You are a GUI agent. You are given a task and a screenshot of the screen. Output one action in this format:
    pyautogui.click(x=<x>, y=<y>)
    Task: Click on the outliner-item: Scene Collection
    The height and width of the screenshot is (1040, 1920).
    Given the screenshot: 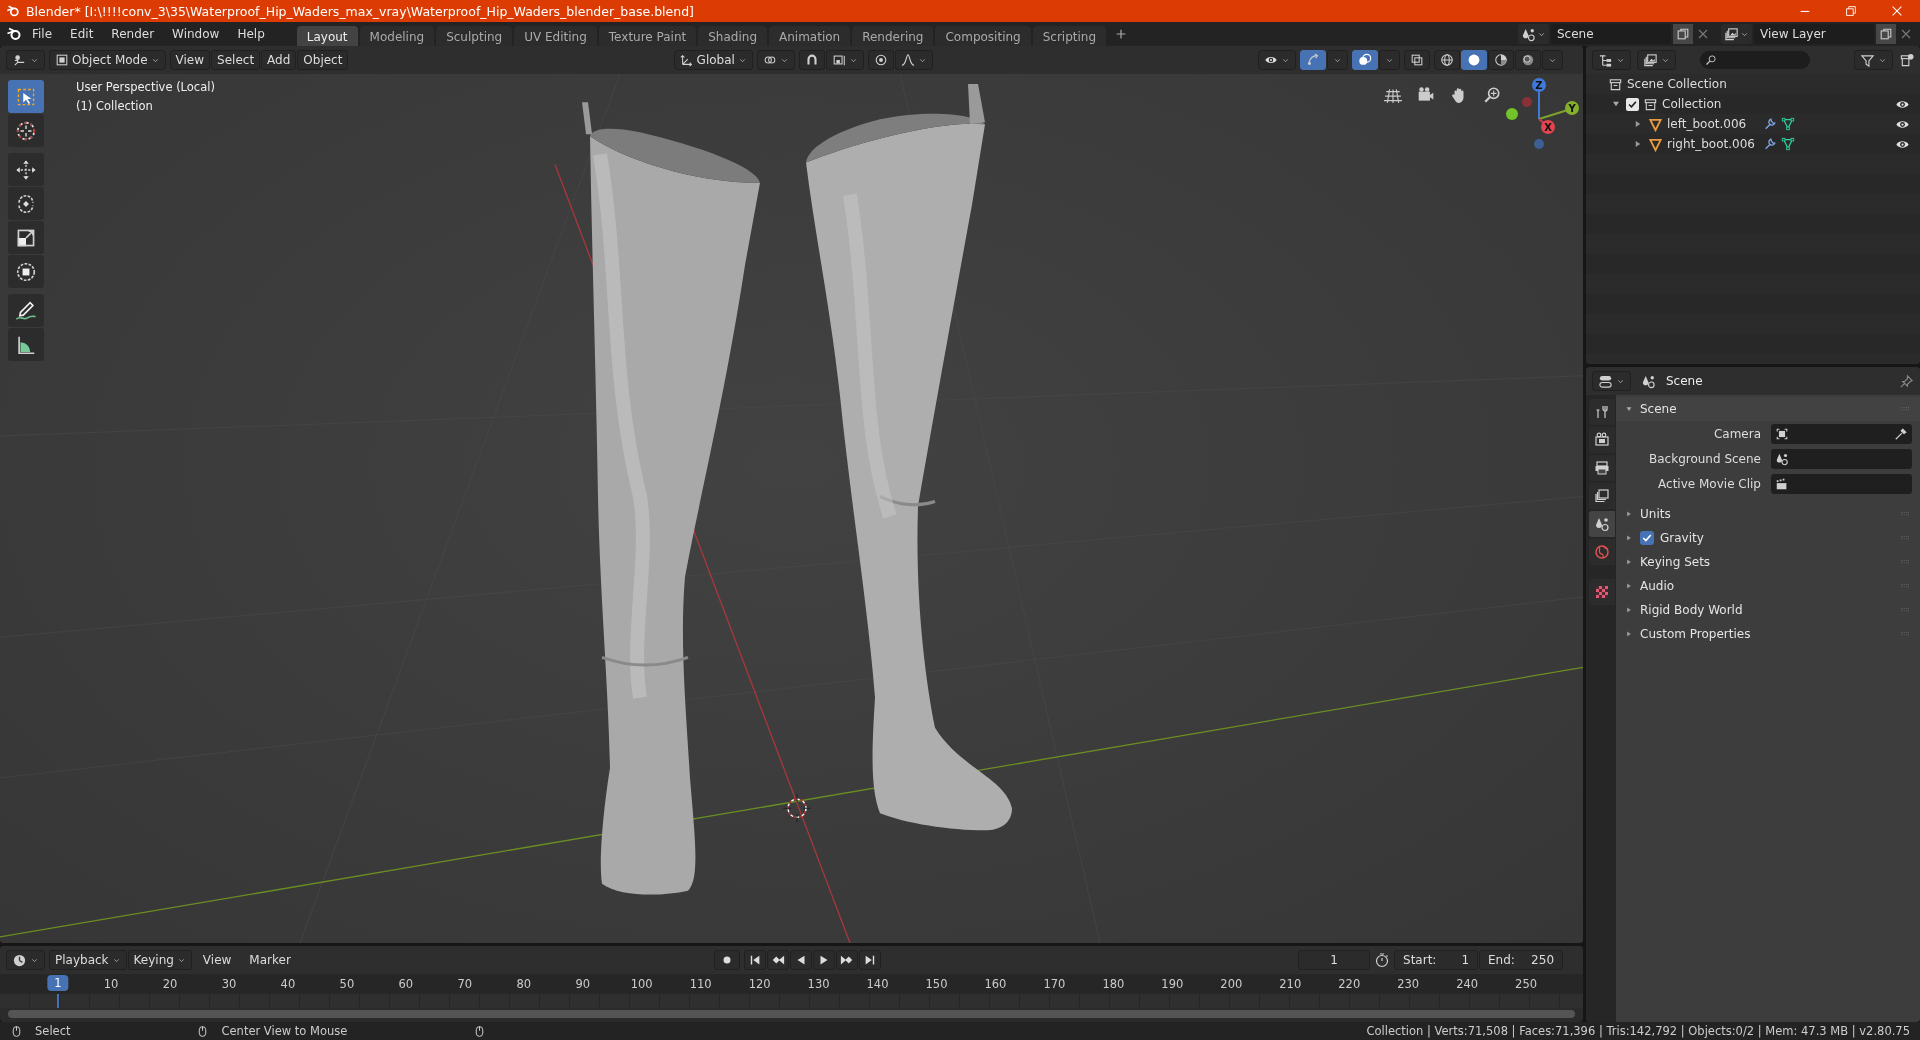 What is the action you would take?
    pyautogui.click(x=1677, y=84)
    